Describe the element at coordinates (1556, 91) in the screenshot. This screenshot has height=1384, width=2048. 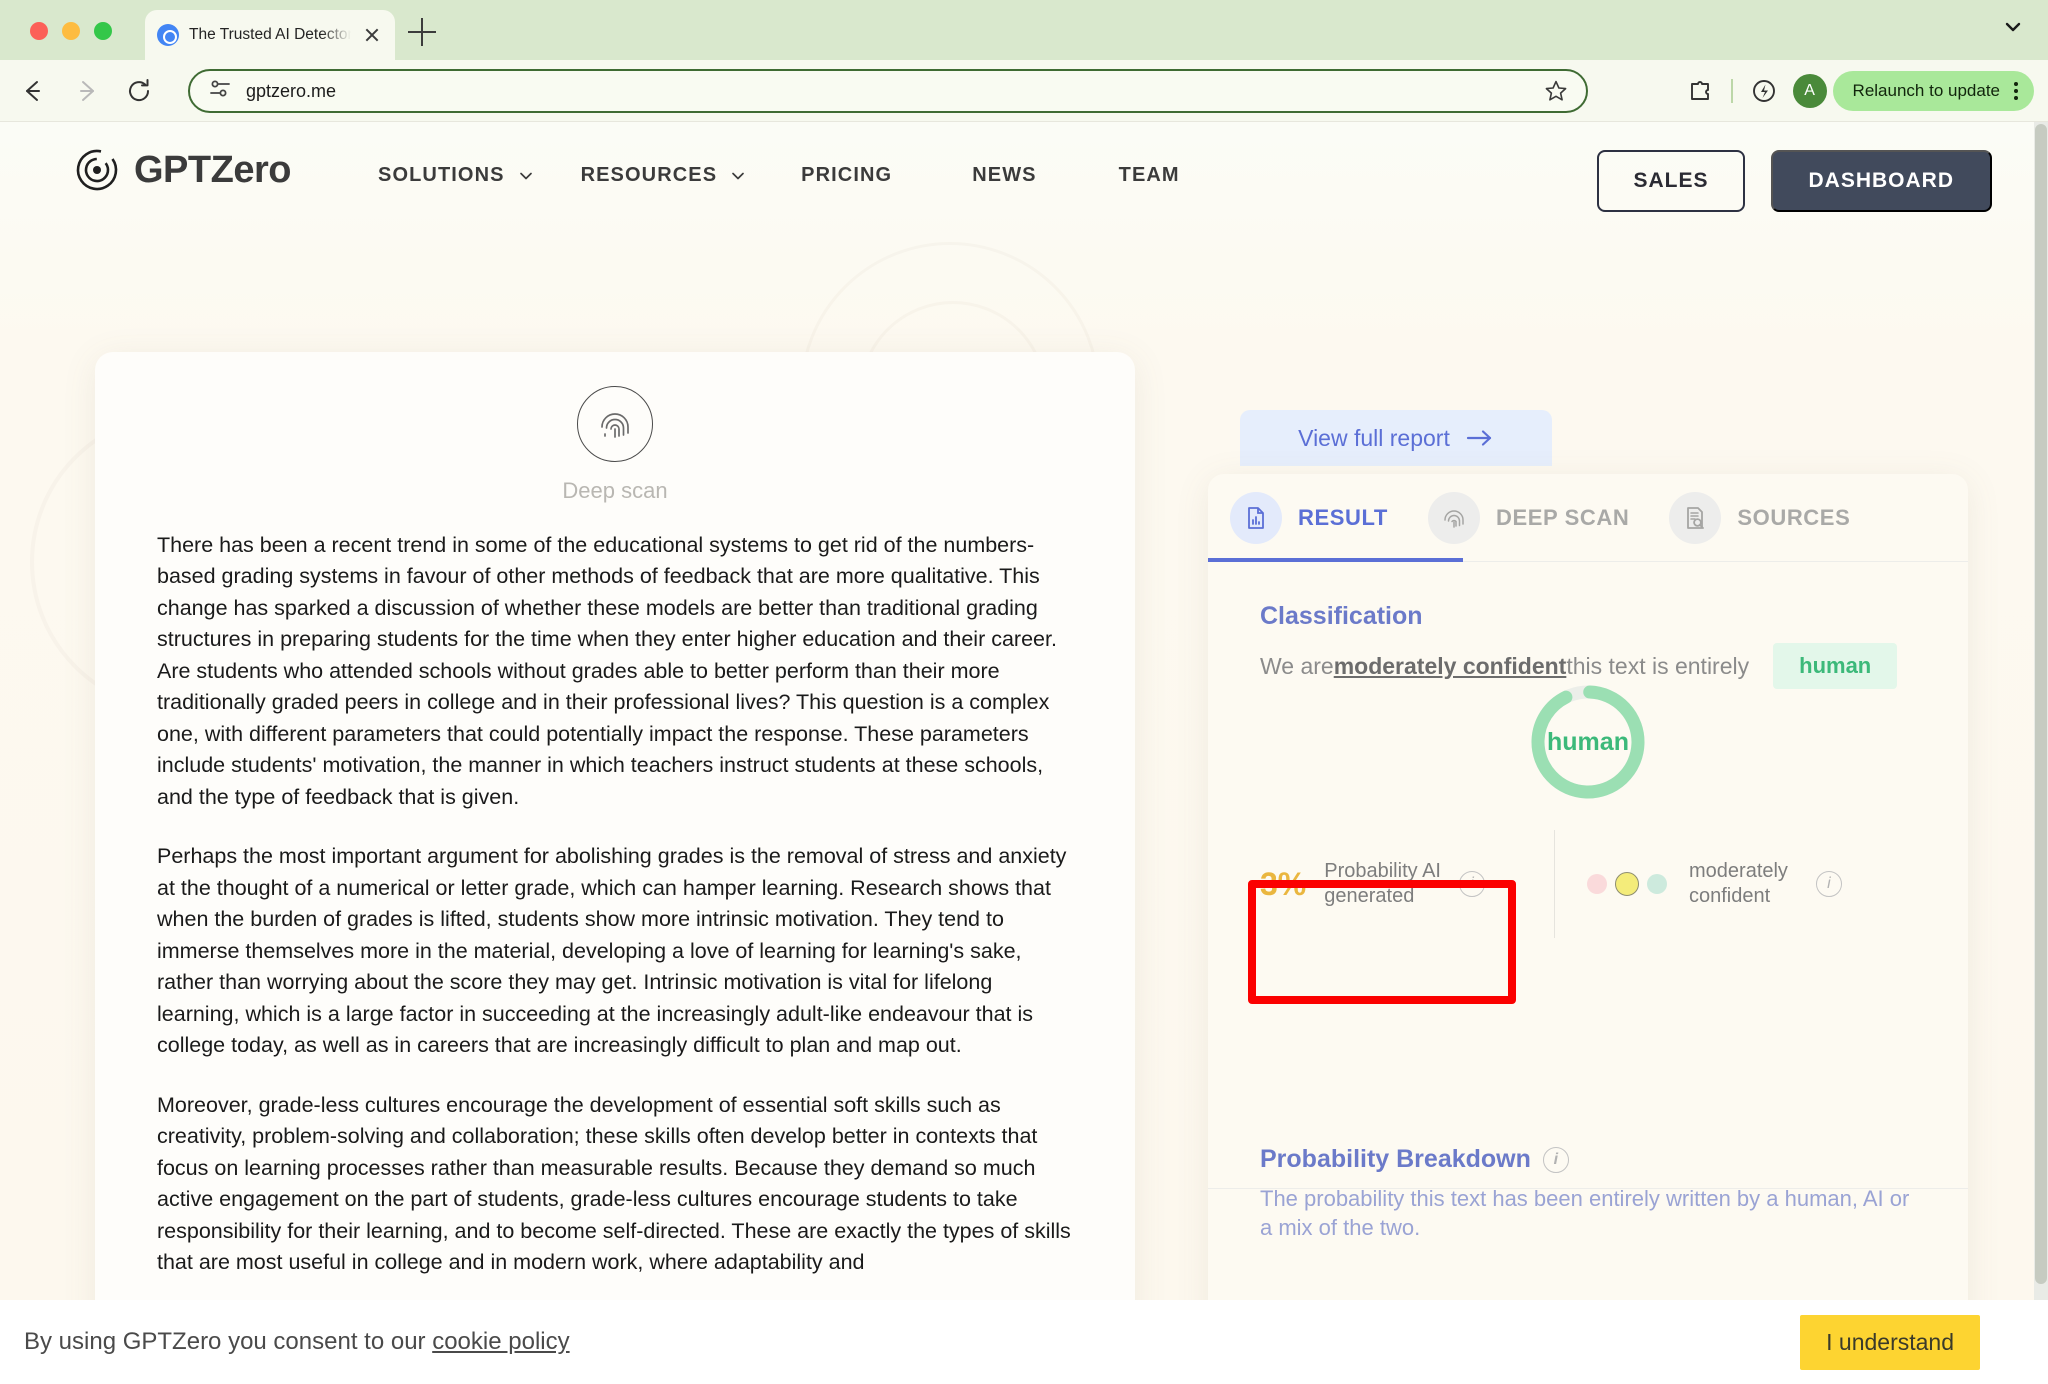
I see `star-icon` at that location.